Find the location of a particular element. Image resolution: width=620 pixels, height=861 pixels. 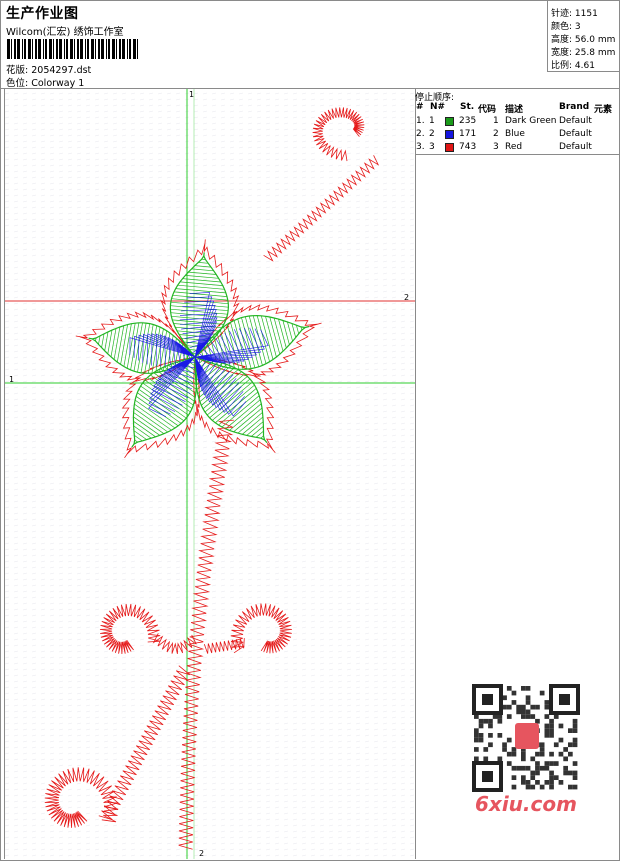

stat-height: 高度: 56.0 mm is located at coordinates (583, 40).